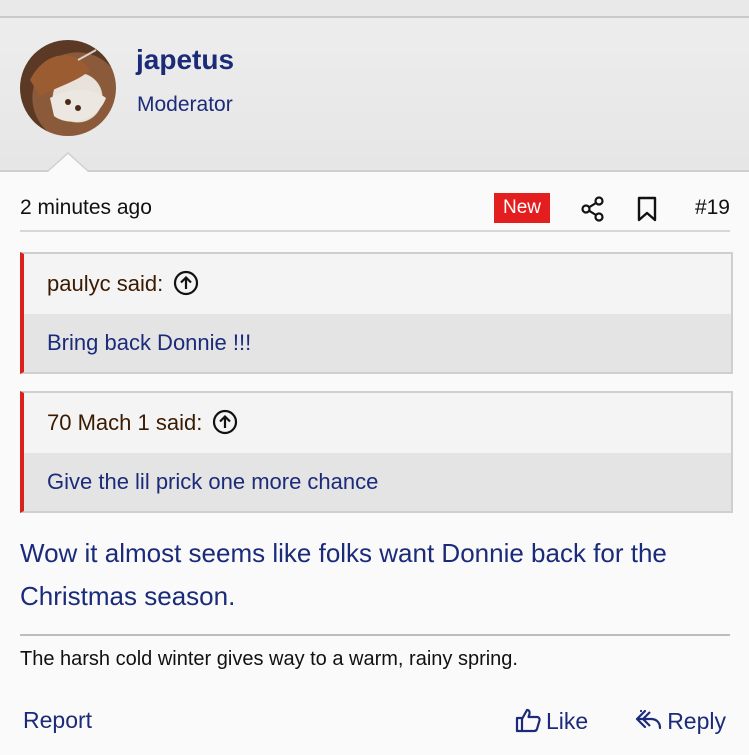 The image size is (749, 755). What do you see at coordinates (374, 9) in the screenshot?
I see `top-strip` at bounding box center [374, 9].